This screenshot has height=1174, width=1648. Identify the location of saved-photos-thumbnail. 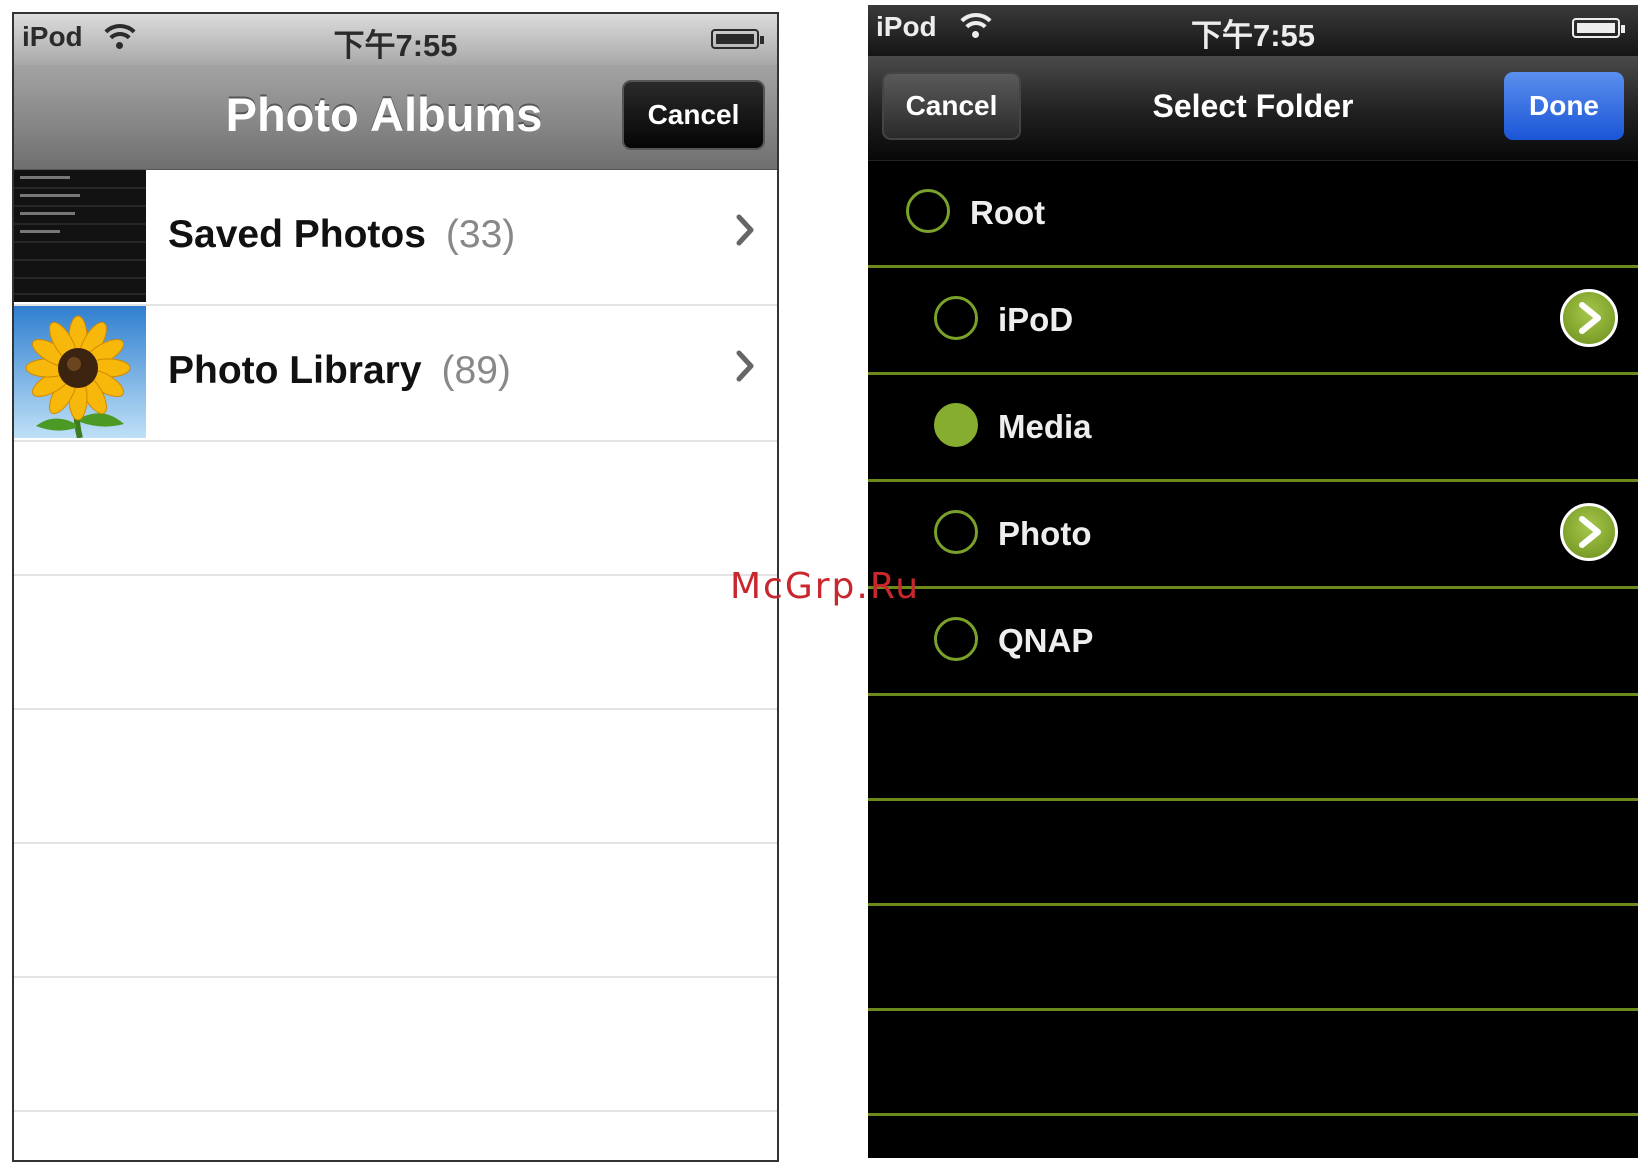
(80, 236).